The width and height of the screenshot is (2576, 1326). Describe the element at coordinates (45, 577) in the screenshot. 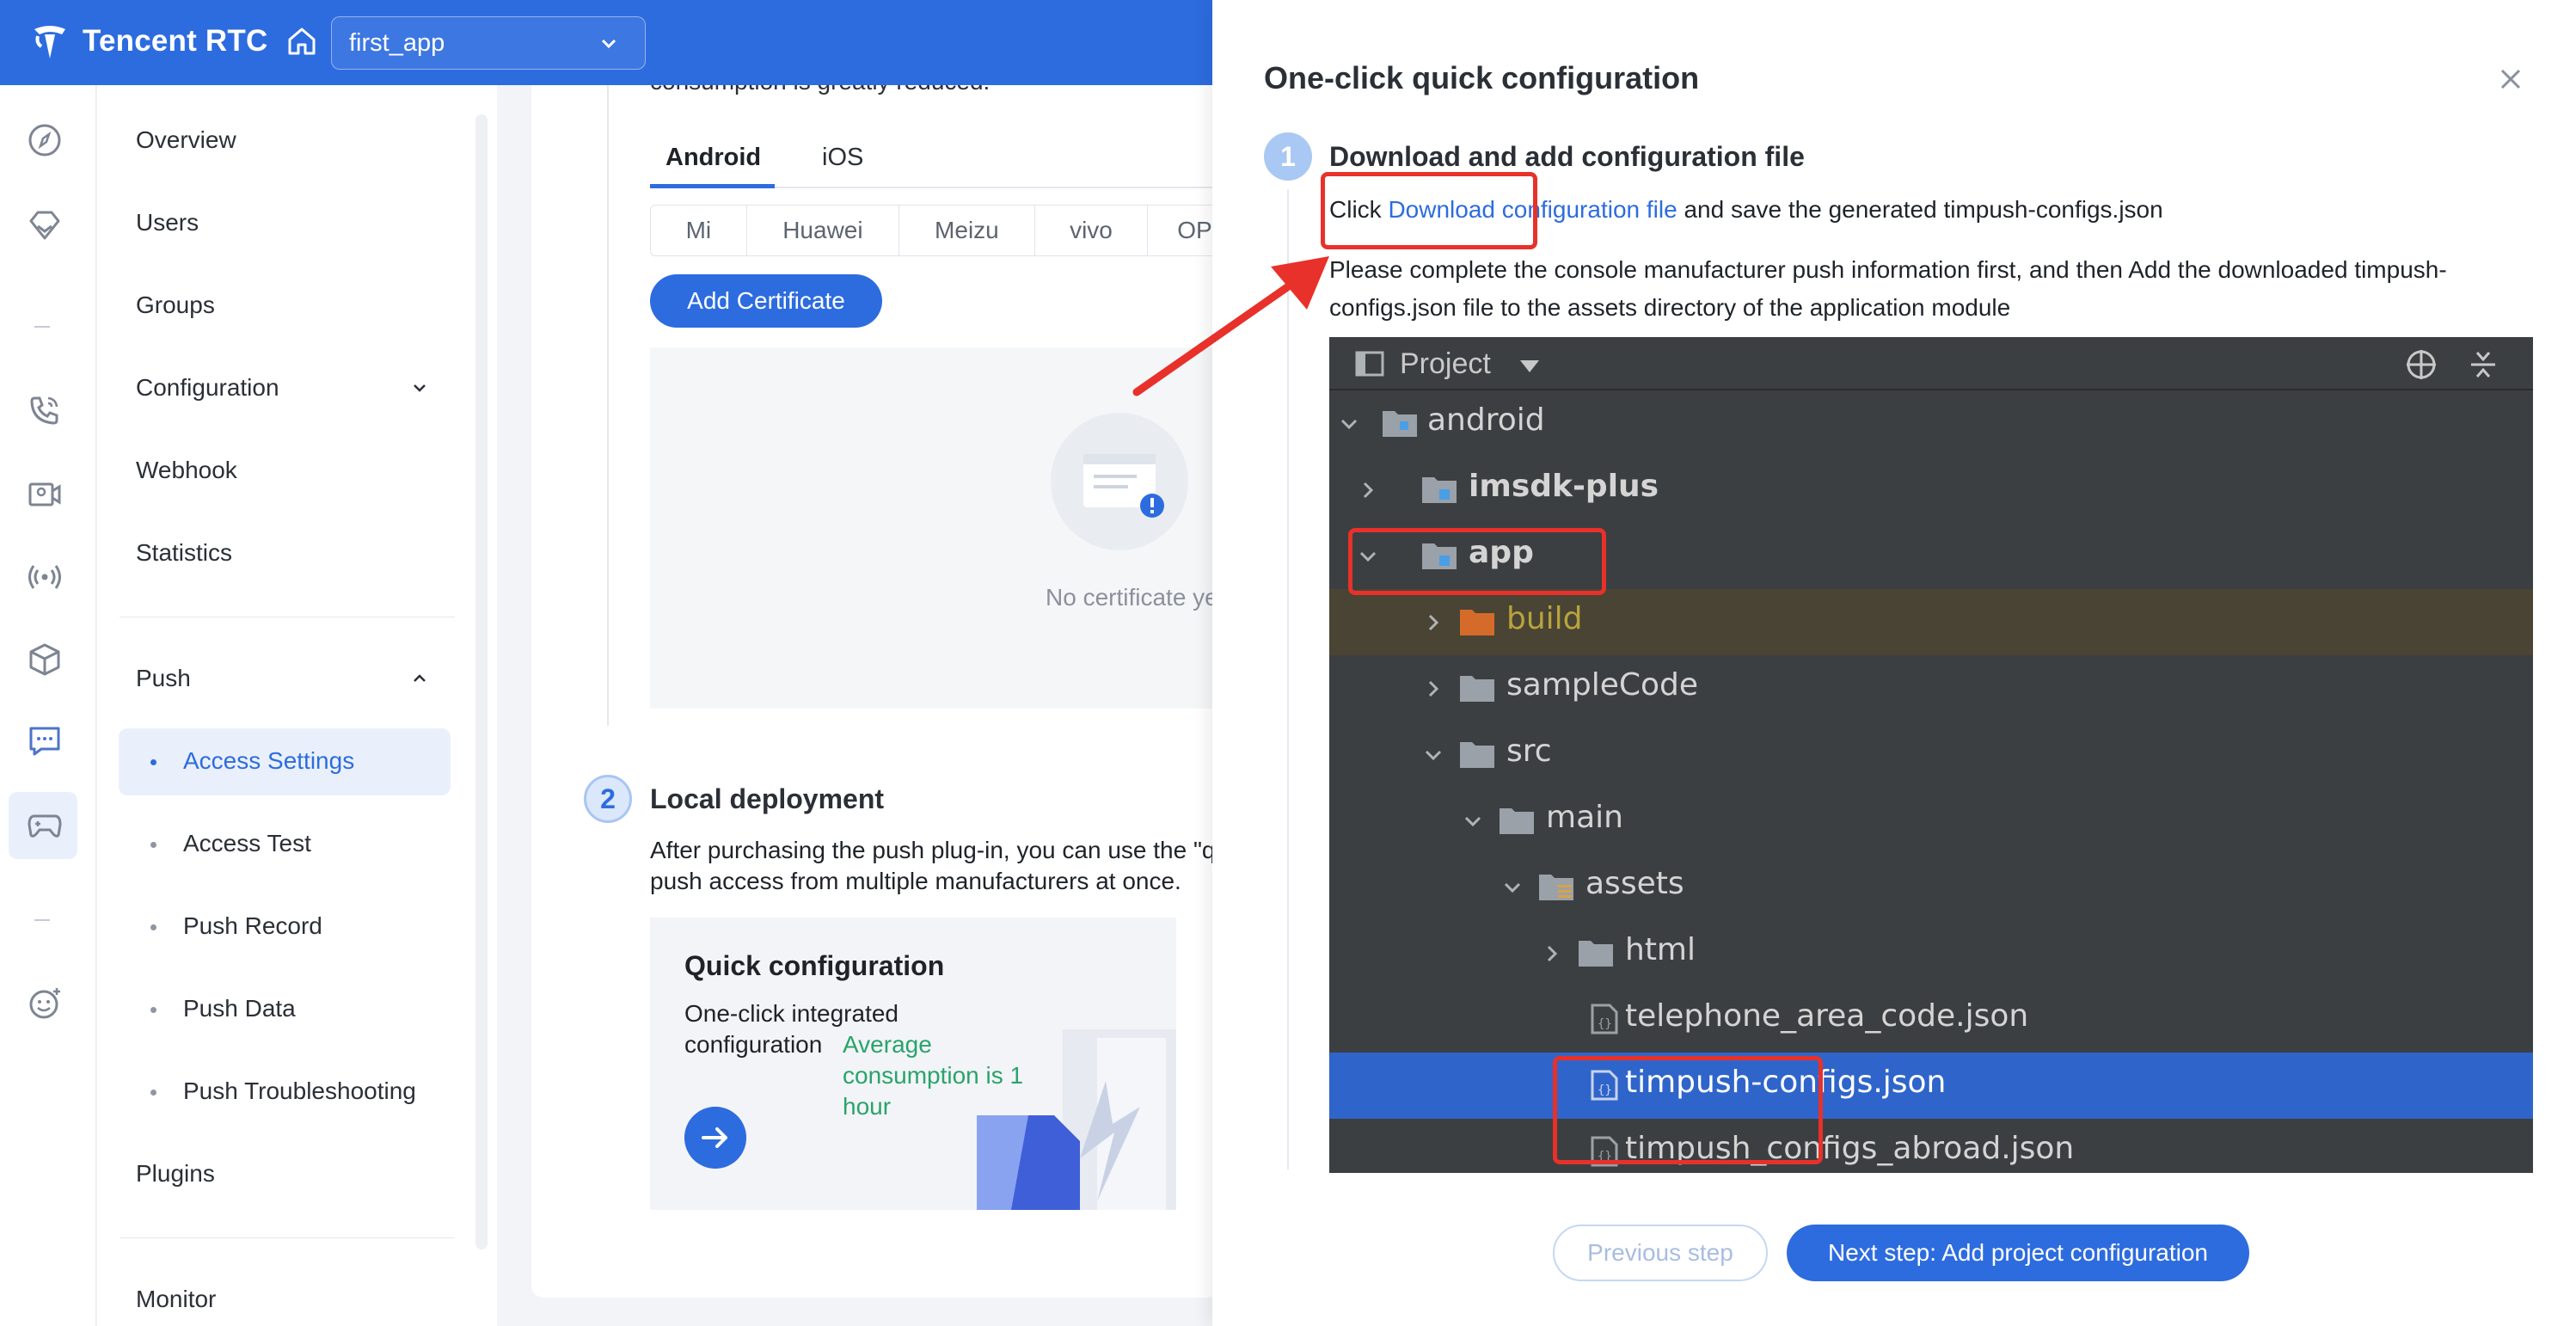

I see `broadcast-icon` at that location.